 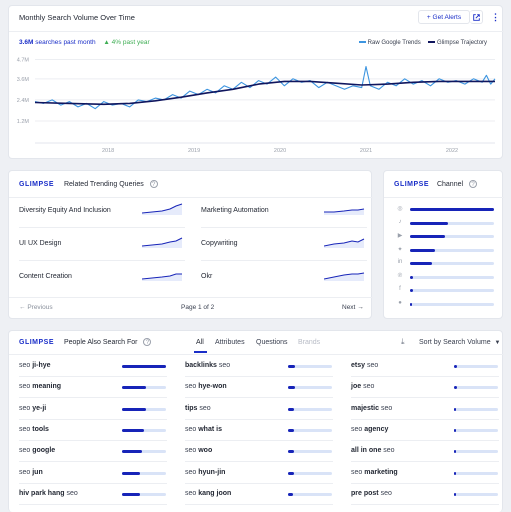 I want to click on related-query-item: Marketing Automation, so click(x=235, y=210).